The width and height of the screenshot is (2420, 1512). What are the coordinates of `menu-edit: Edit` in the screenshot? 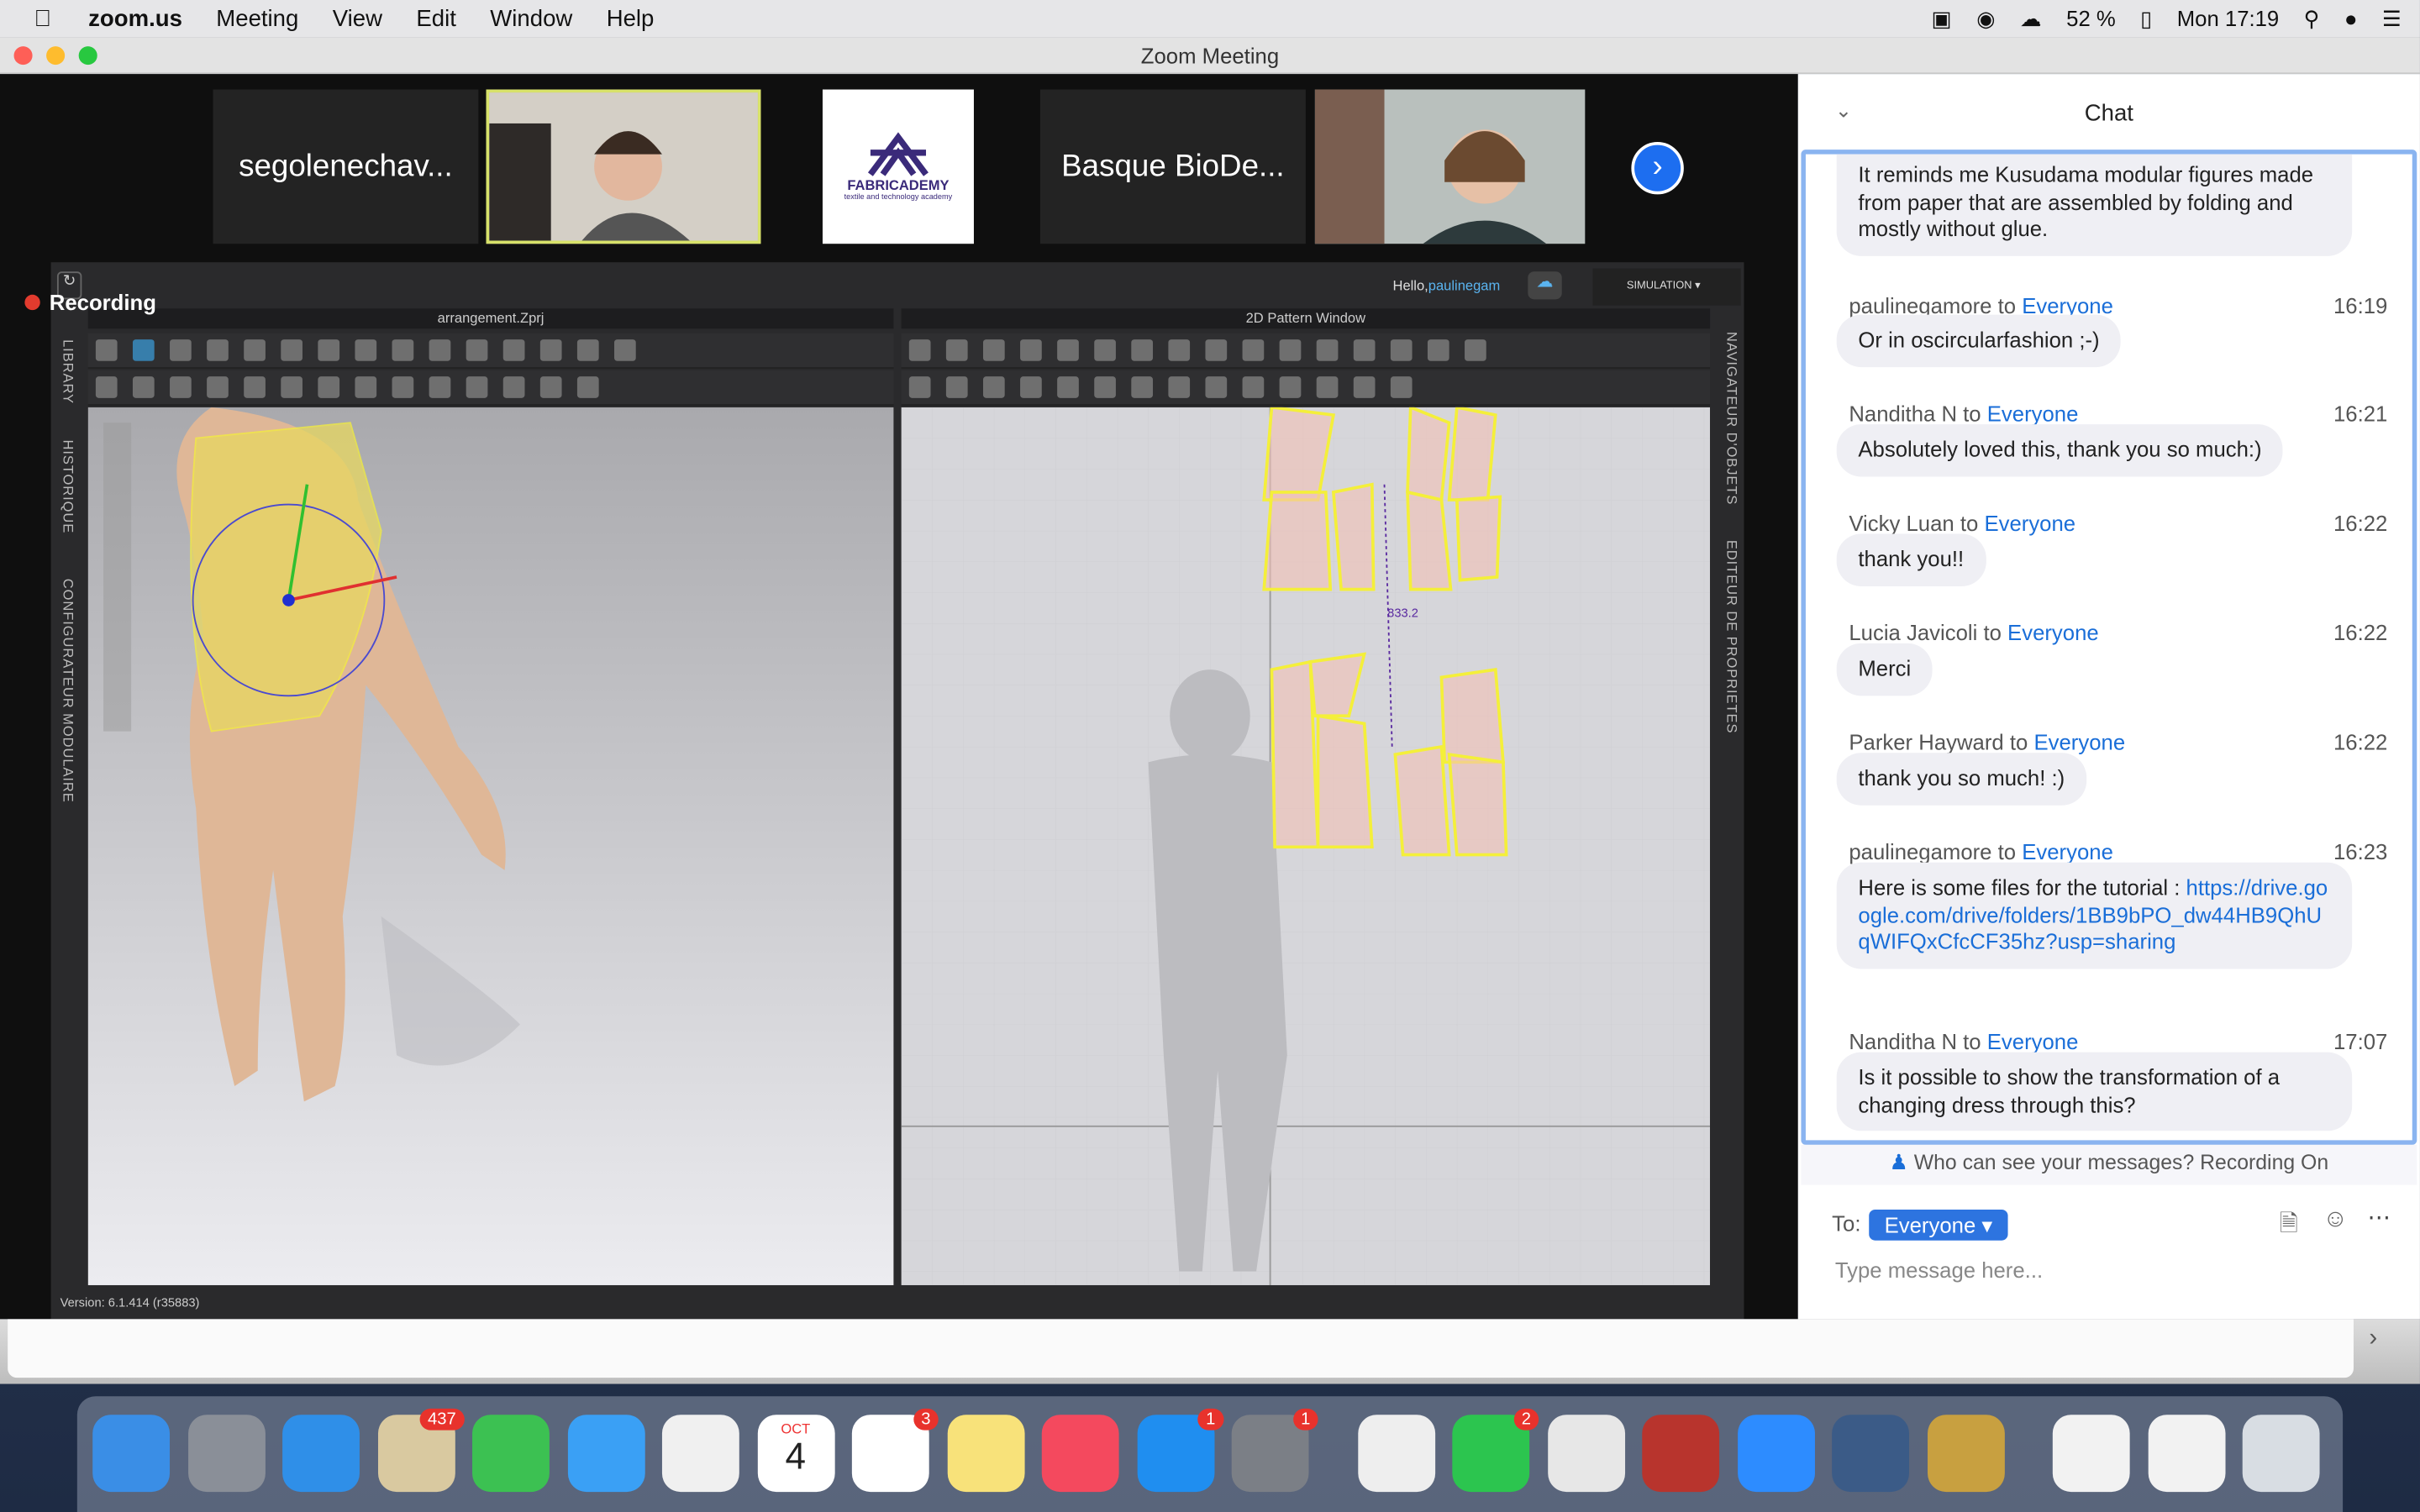 It's located at (435, 18).